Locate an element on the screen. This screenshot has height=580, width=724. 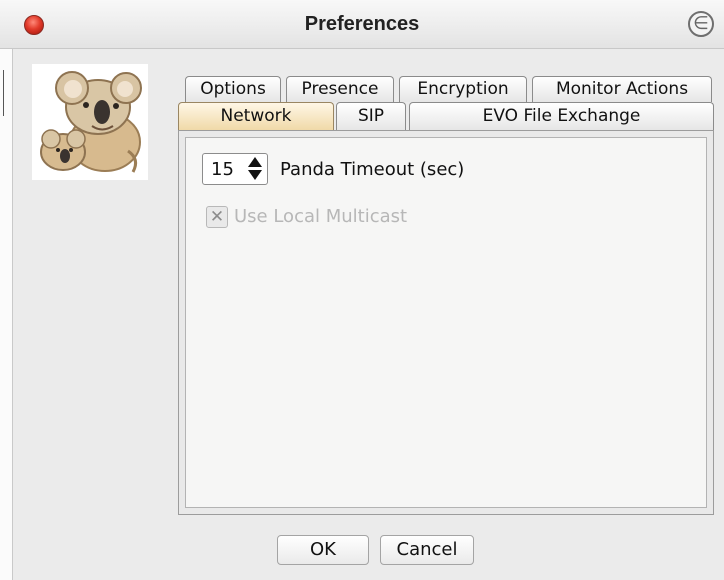
e-icon: ∈ is located at coordinates (701, 24).